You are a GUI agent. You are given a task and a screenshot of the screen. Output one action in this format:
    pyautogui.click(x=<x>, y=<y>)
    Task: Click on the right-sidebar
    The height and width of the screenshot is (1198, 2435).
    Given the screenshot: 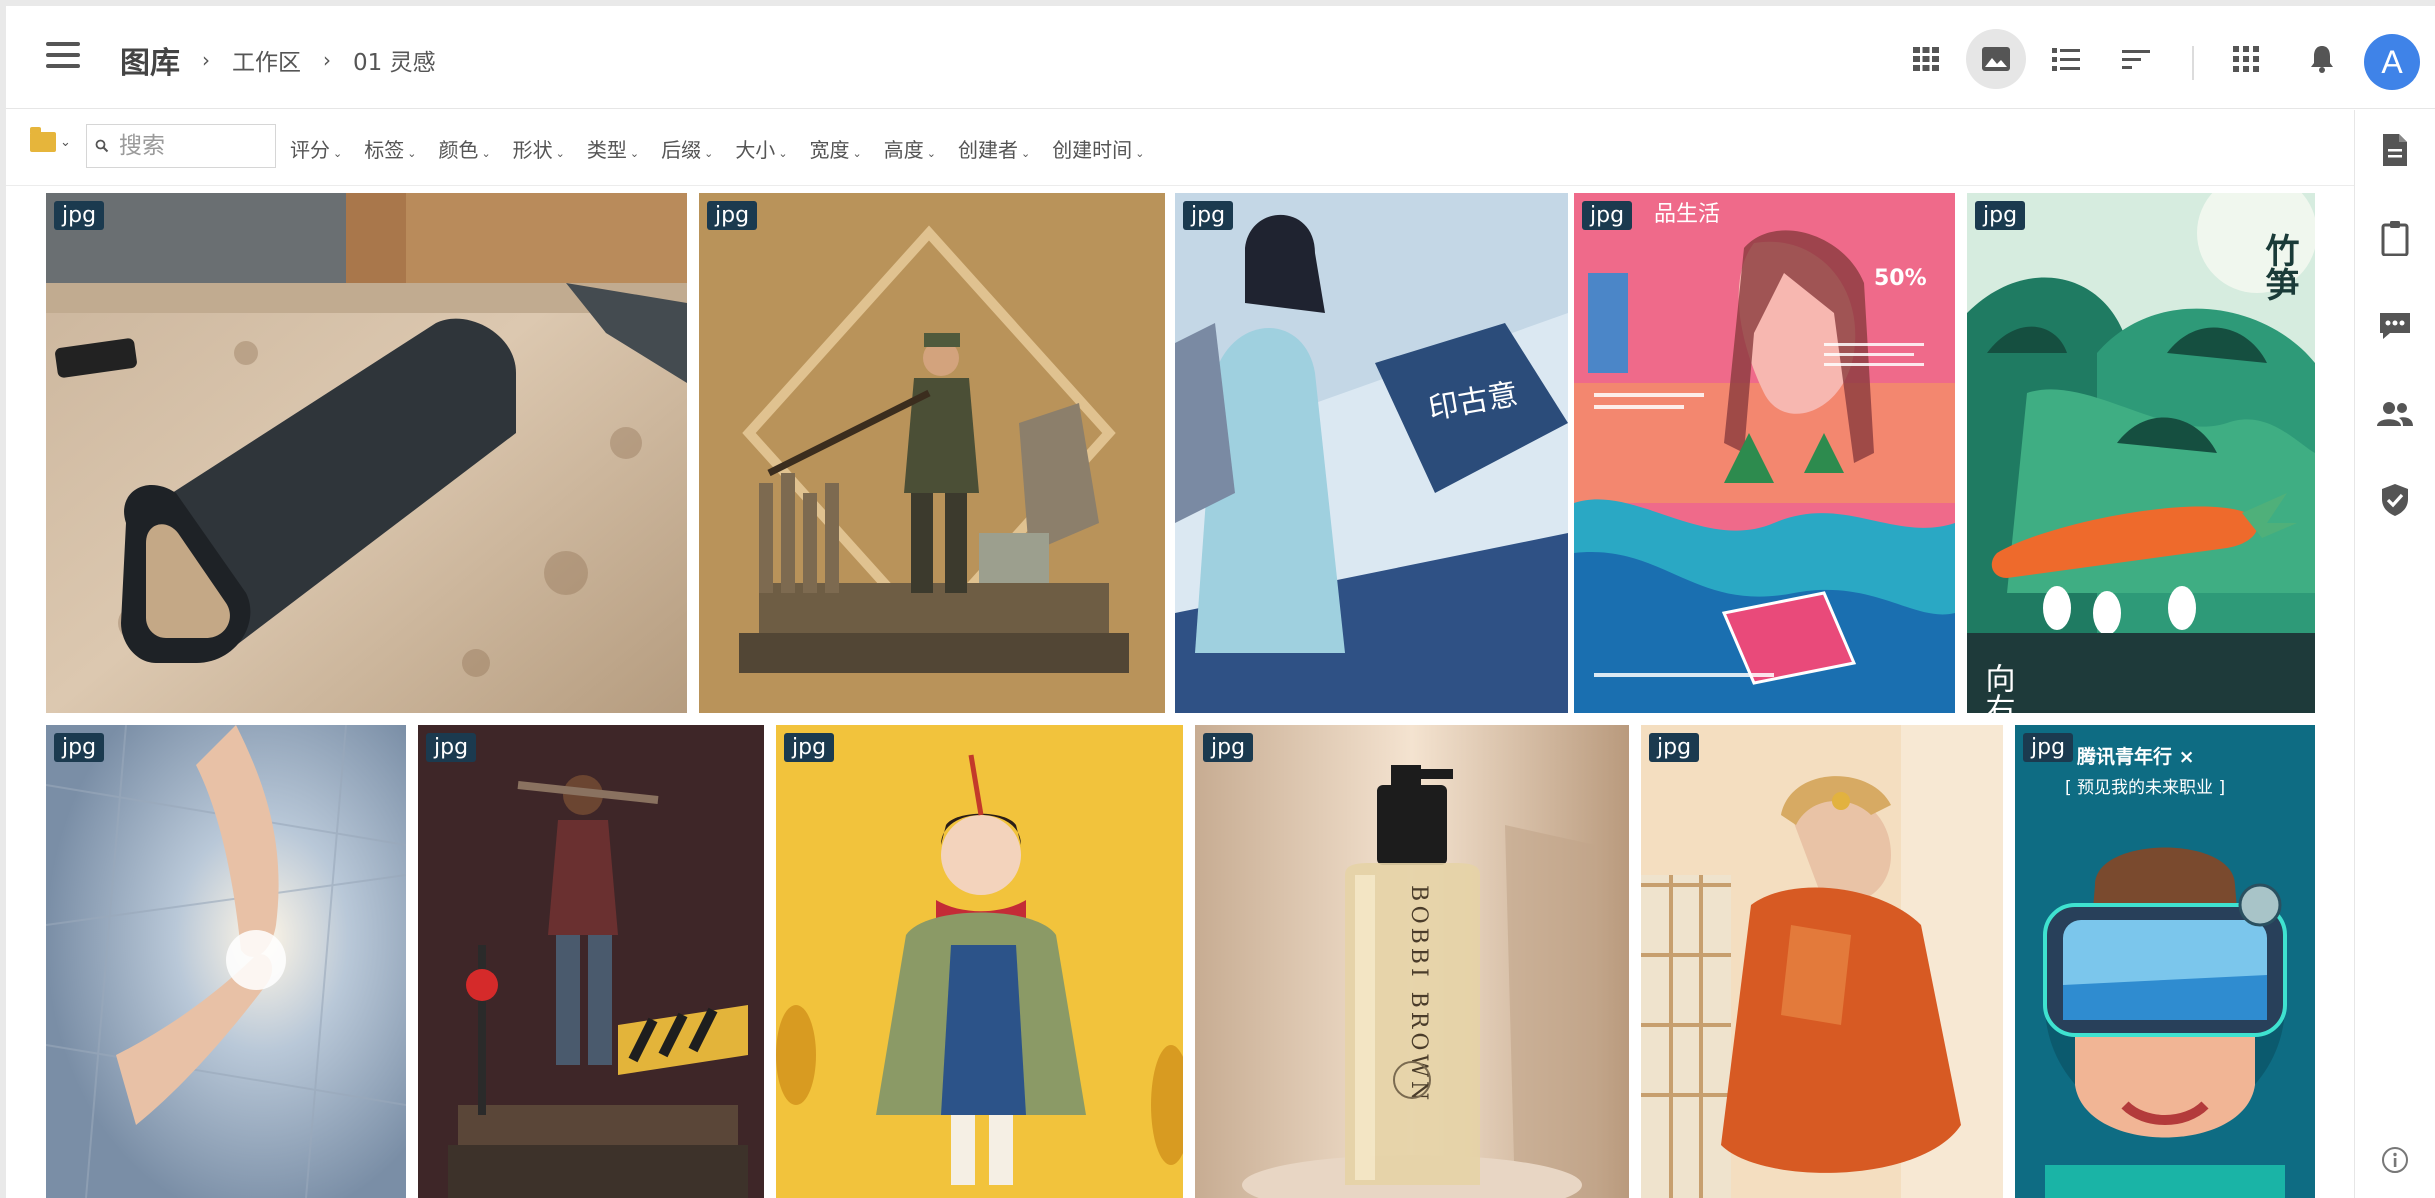 What is the action you would take?
    pyautogui.click(x=2394, y=654)
    